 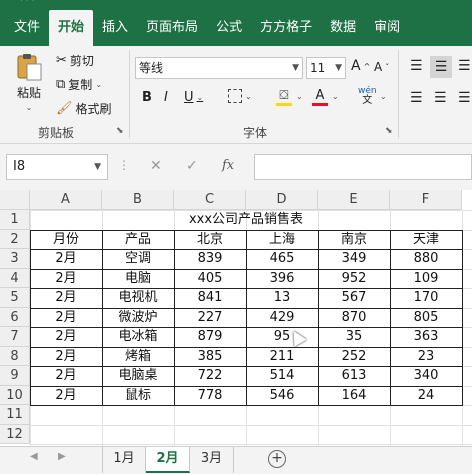 What do you see at coordinates (228, 165) in the screenshot?
I see `insert-function-icon: fx` at bounding box center [228, 165].